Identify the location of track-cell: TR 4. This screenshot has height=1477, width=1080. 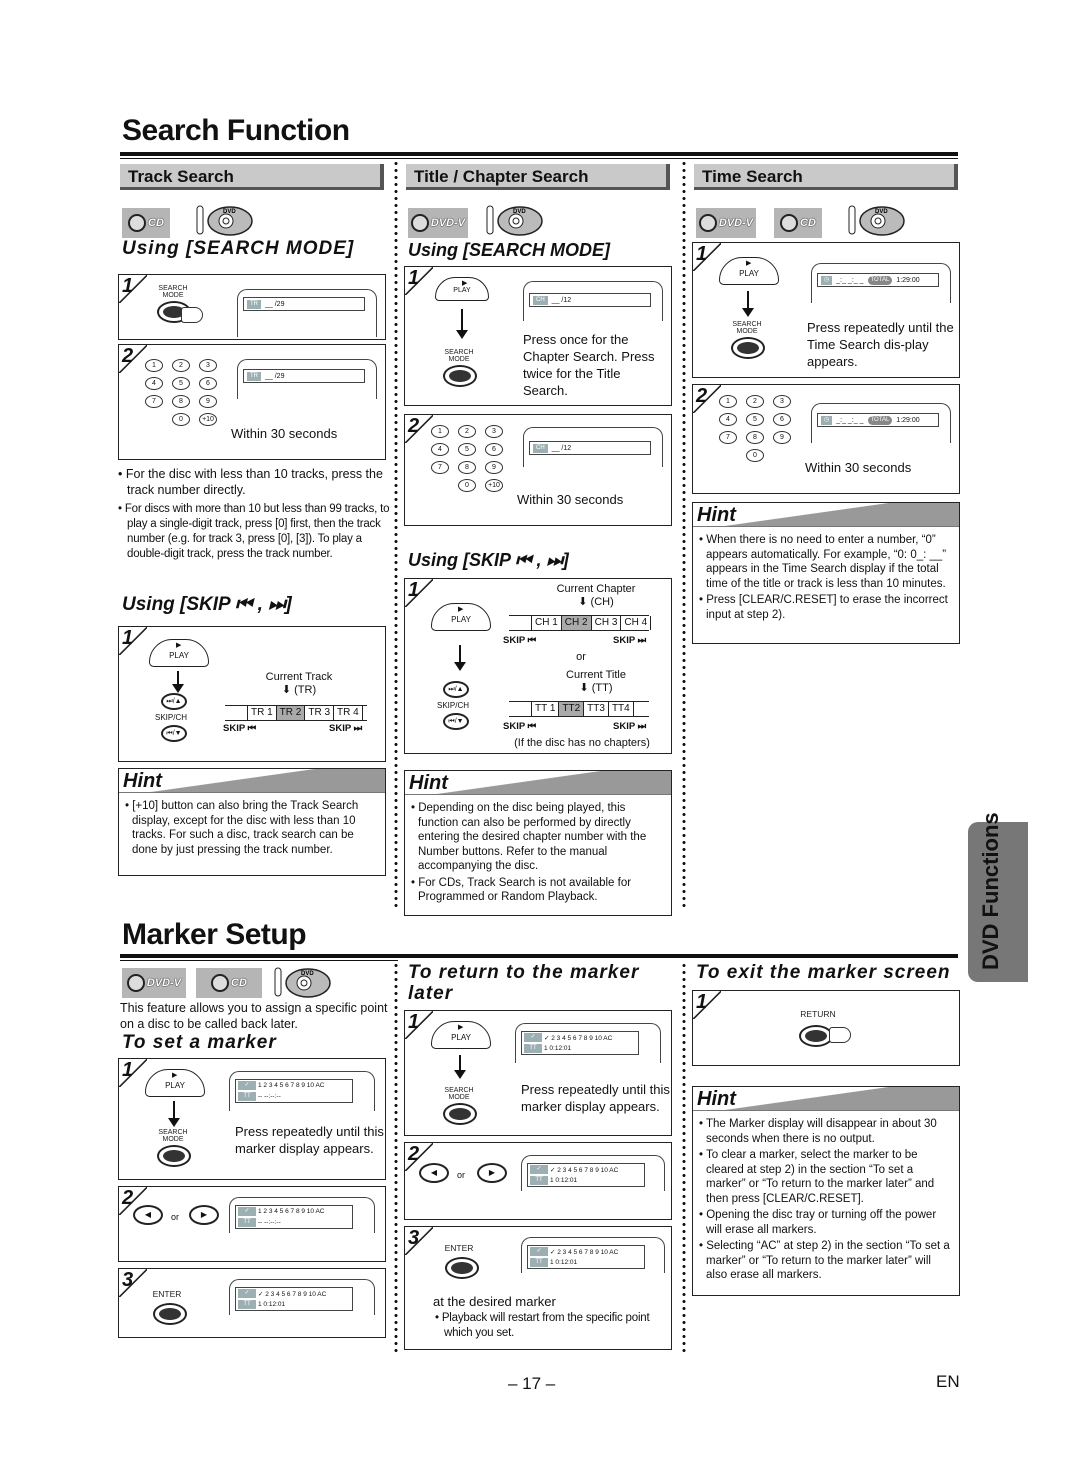
(348, 713).